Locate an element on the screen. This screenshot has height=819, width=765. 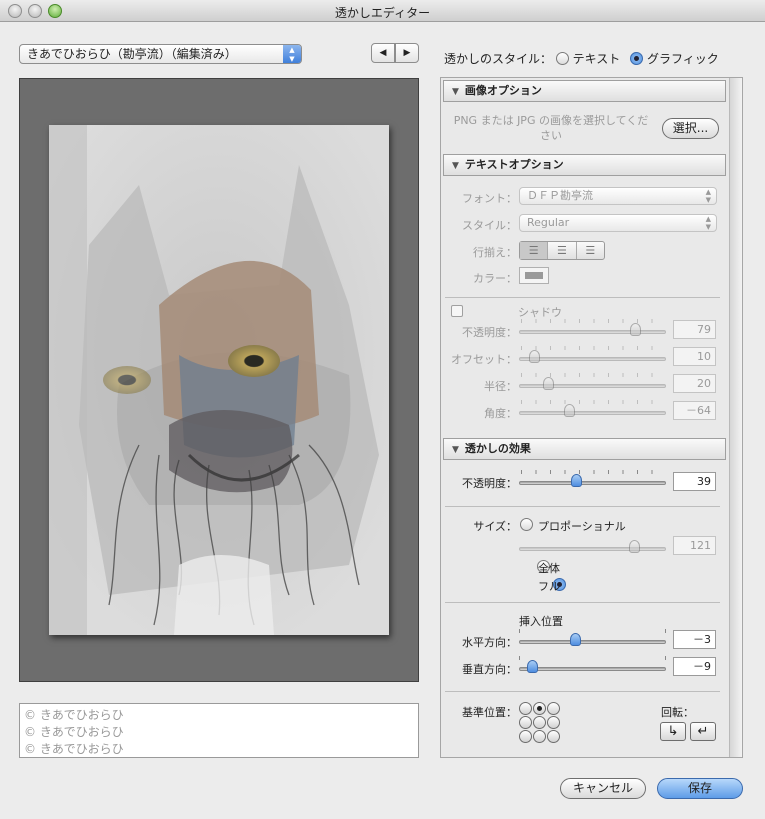
proportional-radio is located at coordinates (526, 524).